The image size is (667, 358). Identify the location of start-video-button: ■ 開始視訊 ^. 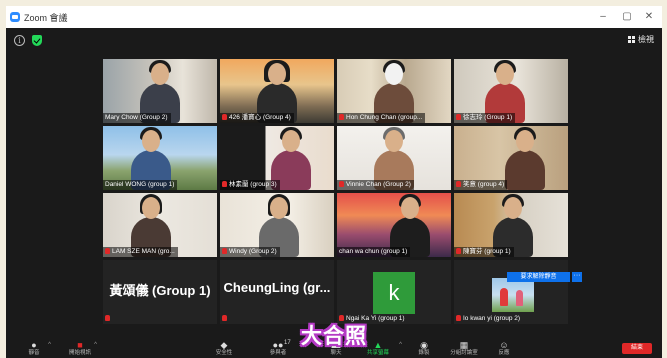
(80, 348).